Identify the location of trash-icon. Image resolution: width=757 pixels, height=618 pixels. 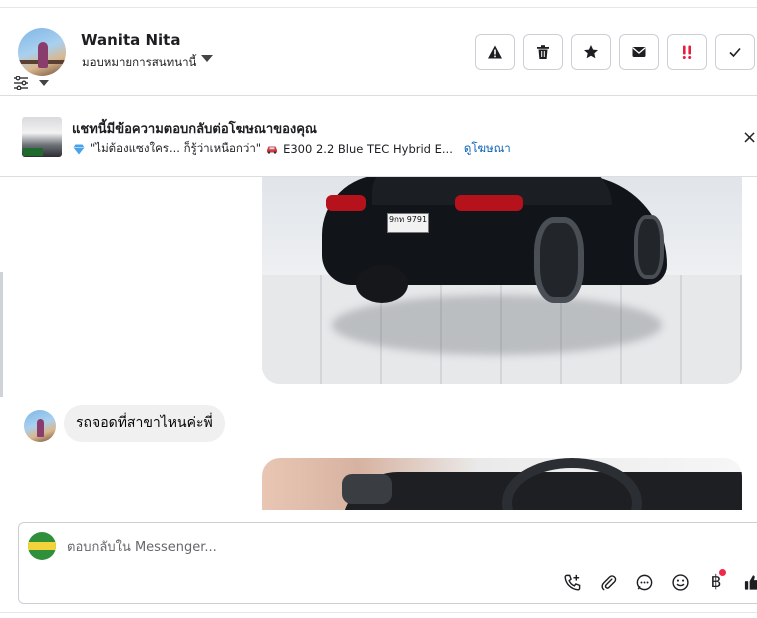
(543, 52).